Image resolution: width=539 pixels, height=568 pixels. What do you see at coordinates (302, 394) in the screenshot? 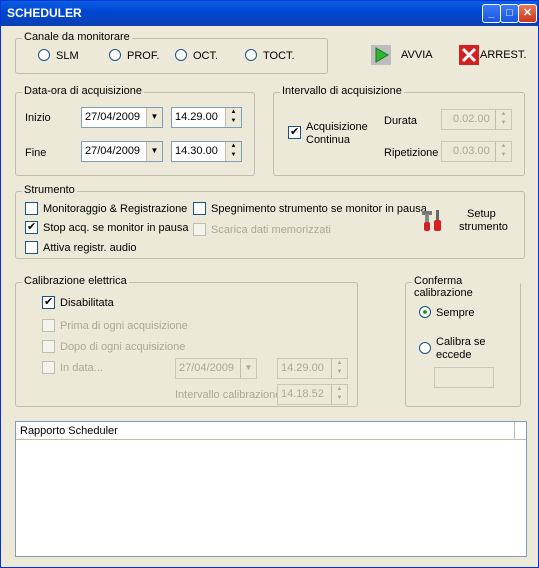
I see `intervallo-calibrazione-value: 14.18.52` at bounding box center [302, 394].